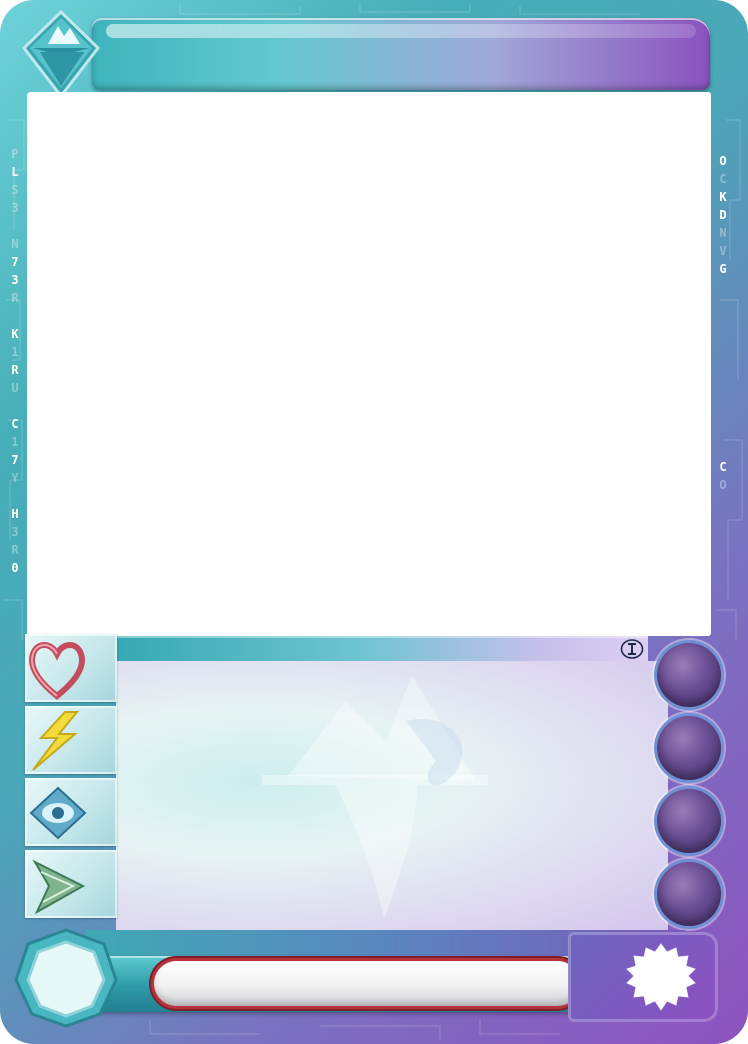 This screenshot has width=748, height=1044. Describe the element at coordinates (56, 741) in the screenshot. I see `lightning-icon` at that location.